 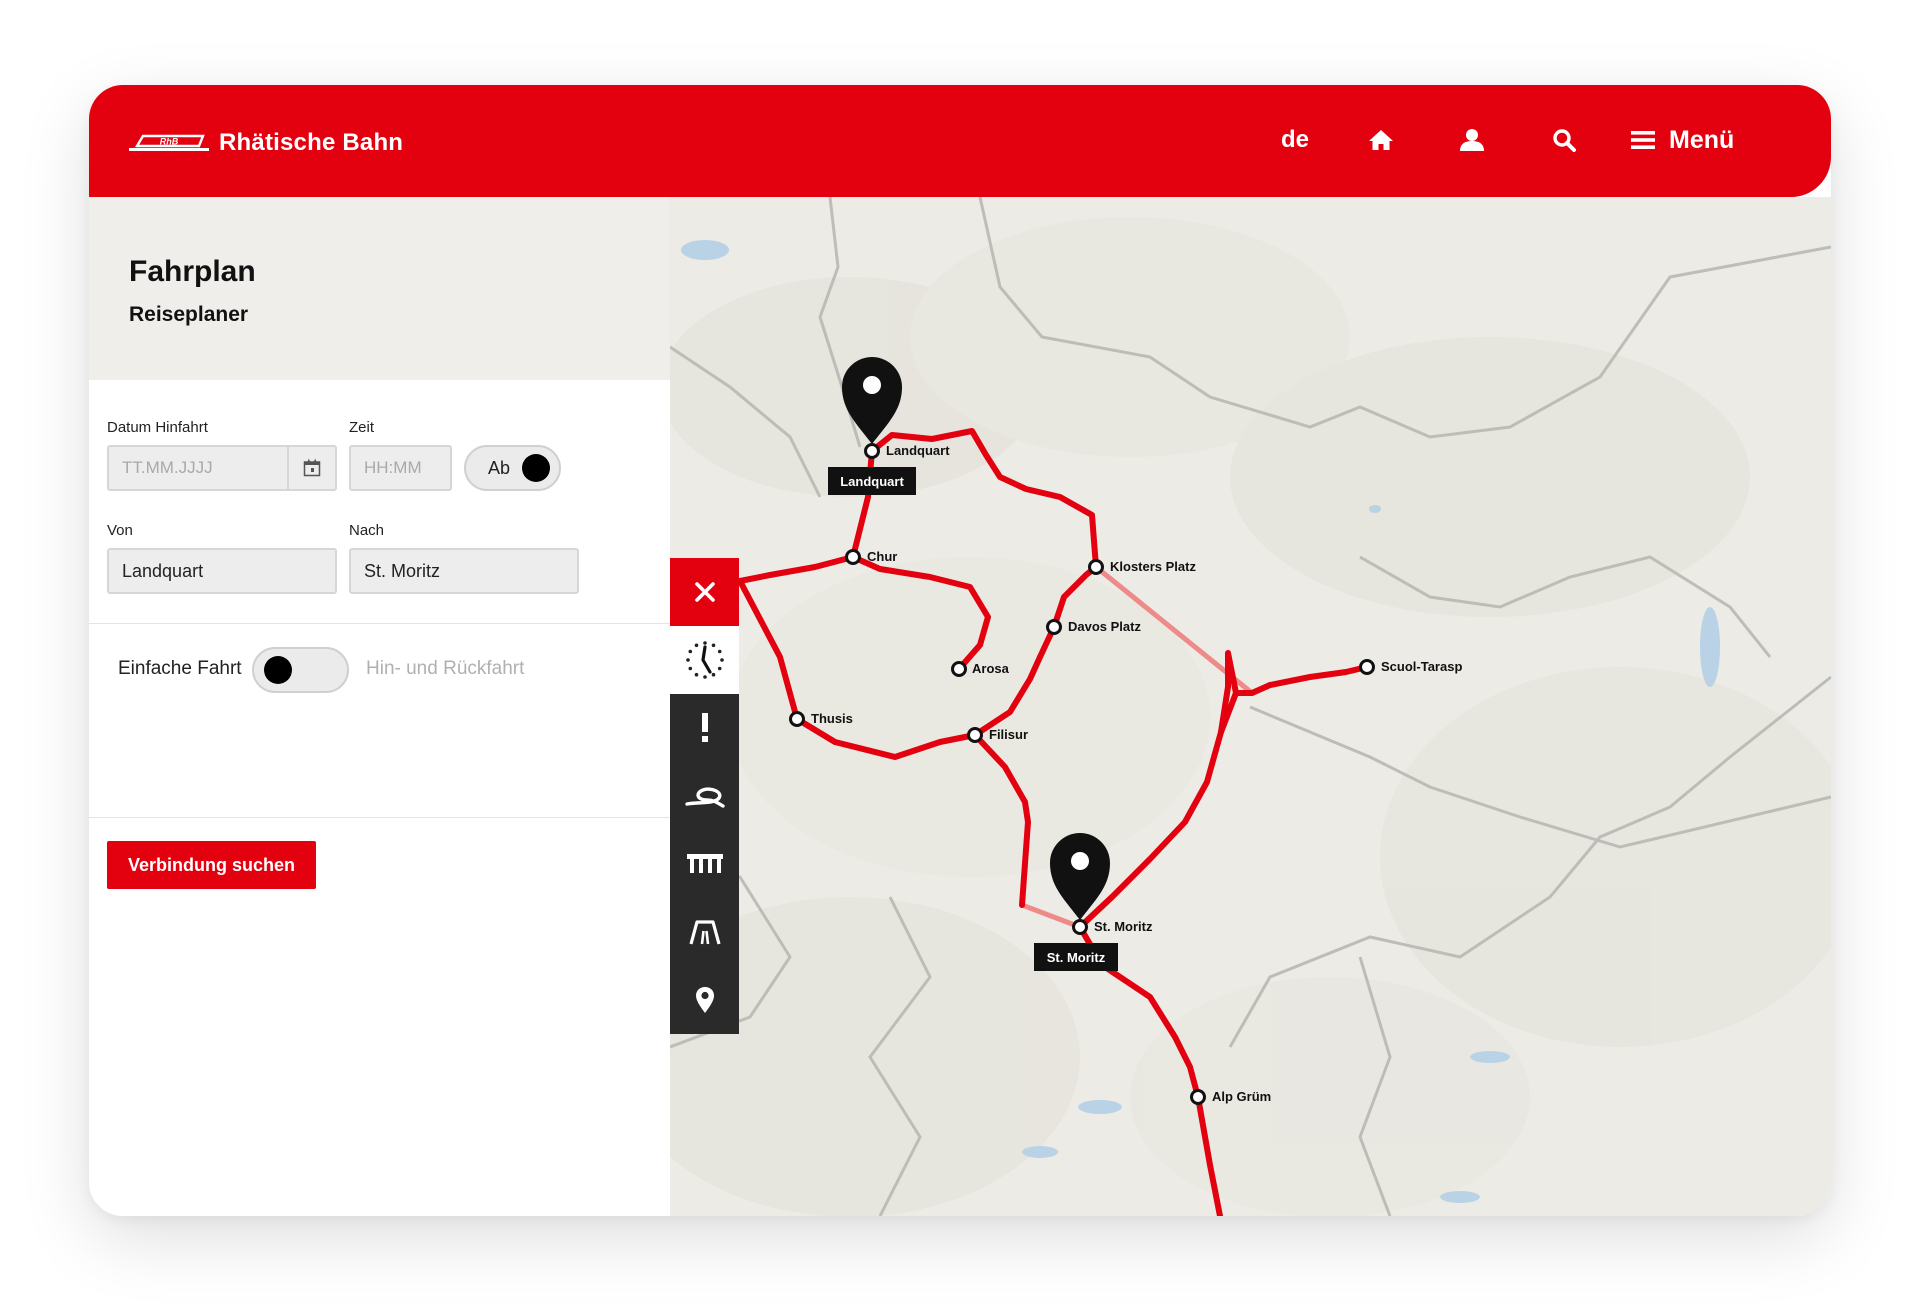 I want to click on menu-label: Menü, so click(x=1702, y=139).